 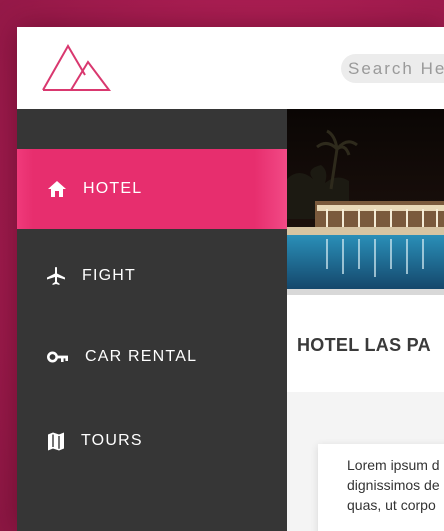 I want to click on sidebar-item-car-rental: CAR RENTAL, so click(x=152, y=357).